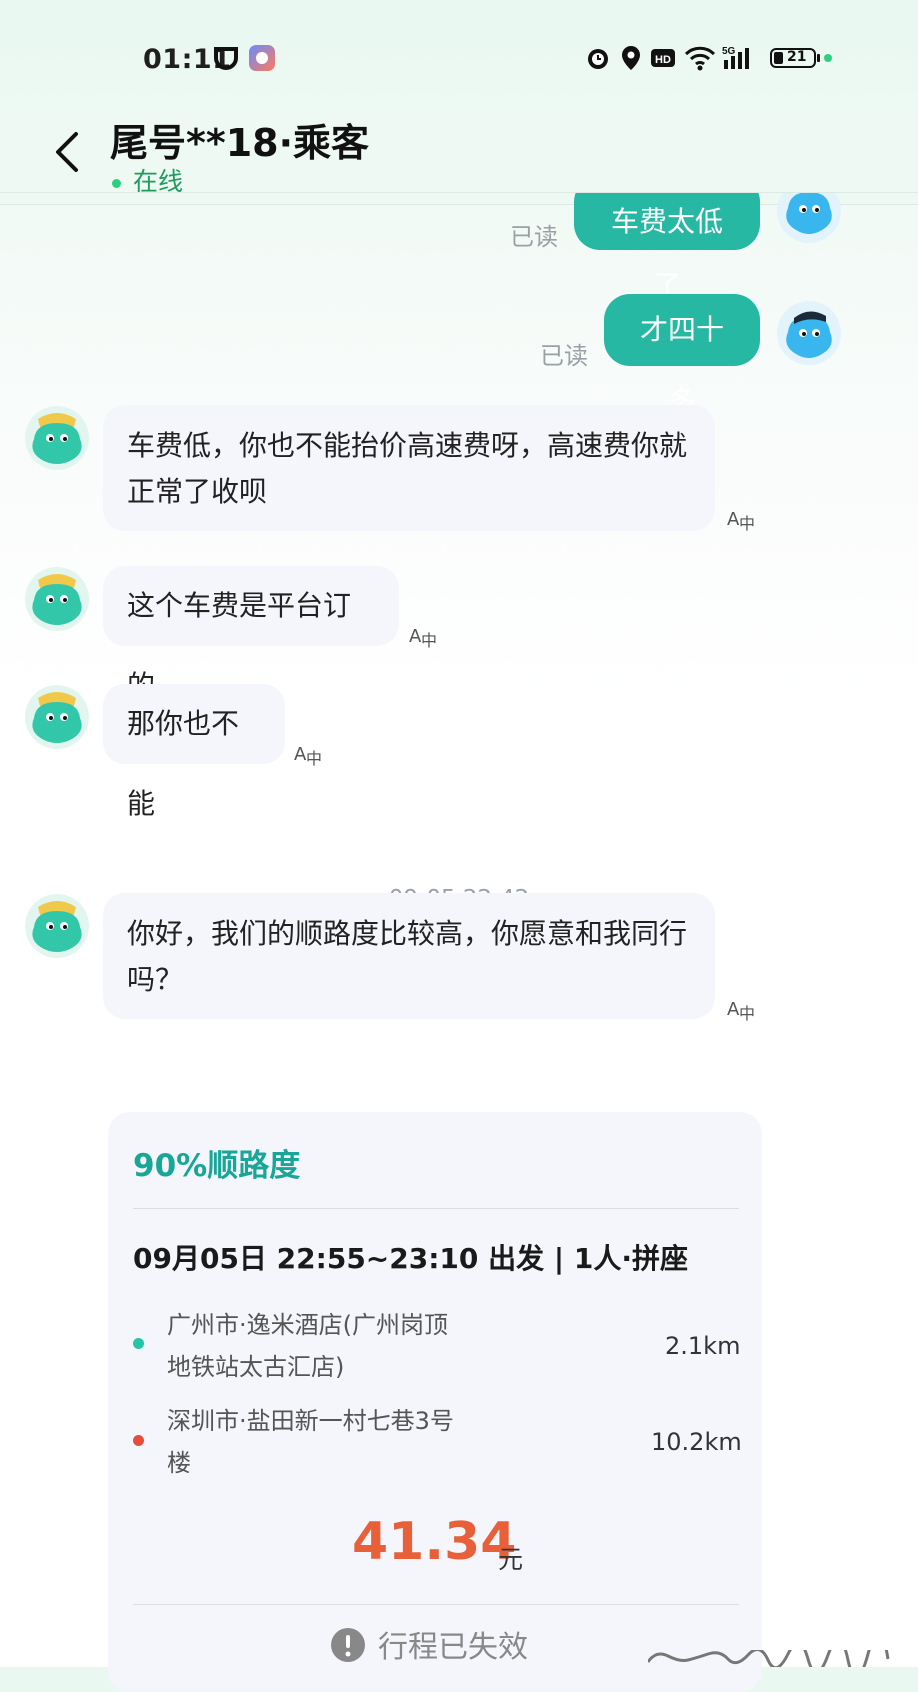 This screenshot has width=918, height=1692. Describe the element at coordinates (407, 933) in the screenshot. I see `message-text-line: 你好，我们的顺路度比较高，你愿意和我同行` at that location.